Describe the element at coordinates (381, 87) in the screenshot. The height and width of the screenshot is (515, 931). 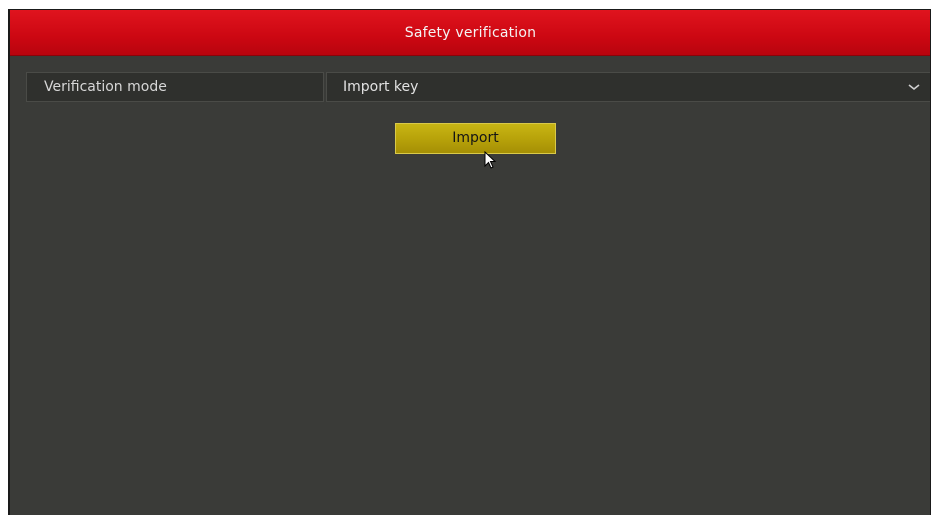
I see `verification-mode-value: Import key` at that location.